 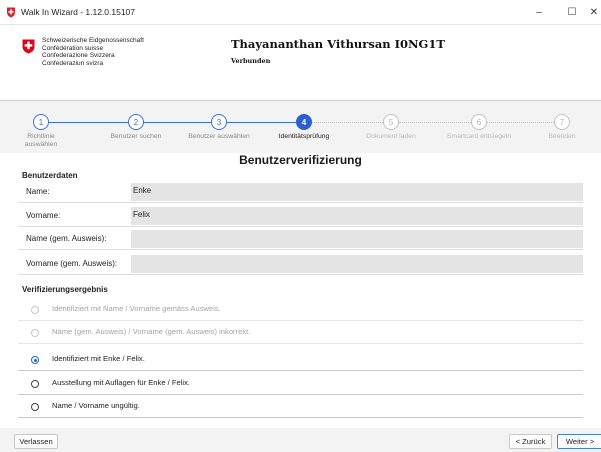 What do you see at coordinates (73, 63) in the screenshot?
I see `confederation-line-rm: Confederaziun svizra` at bounding box center [73, 63].